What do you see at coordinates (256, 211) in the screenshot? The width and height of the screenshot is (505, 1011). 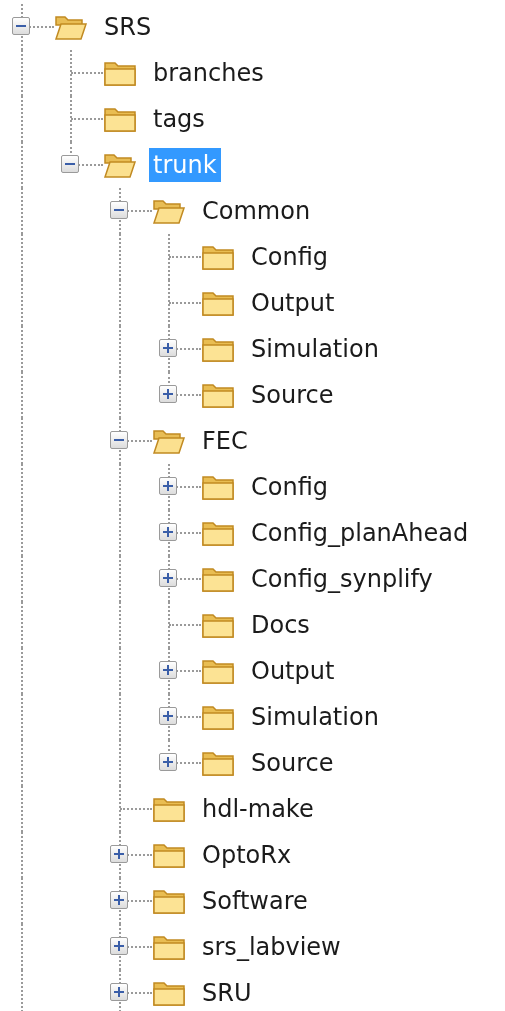 I see `tree-item: Common` at bounding box center [256, 211].